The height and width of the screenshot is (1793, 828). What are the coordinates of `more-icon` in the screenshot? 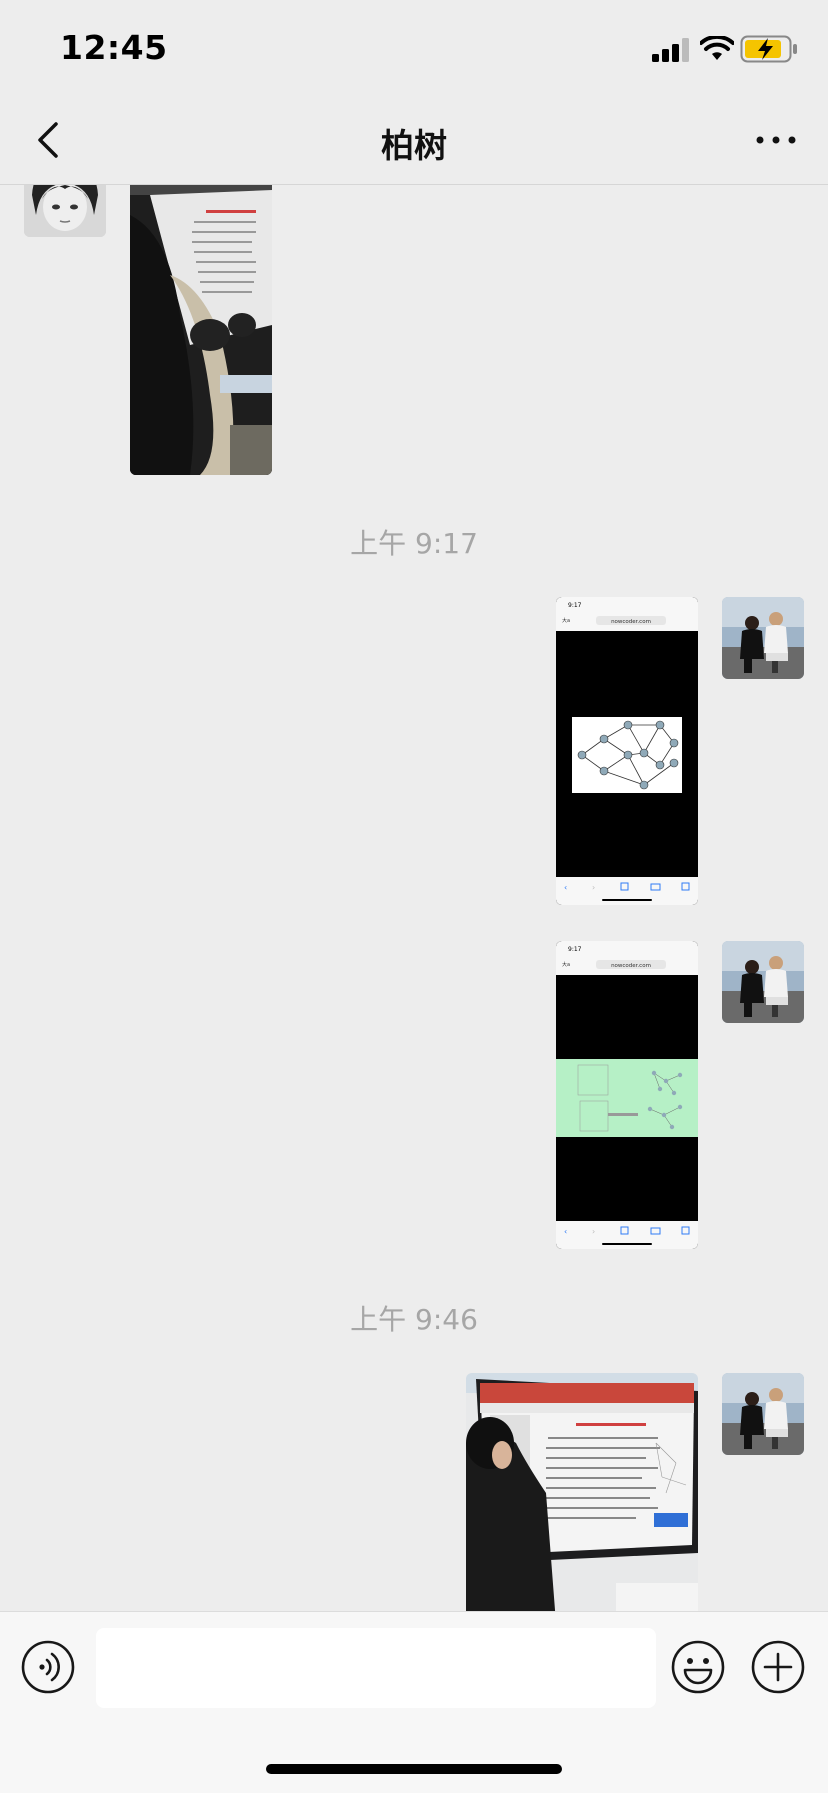 It's located at (776, 140).